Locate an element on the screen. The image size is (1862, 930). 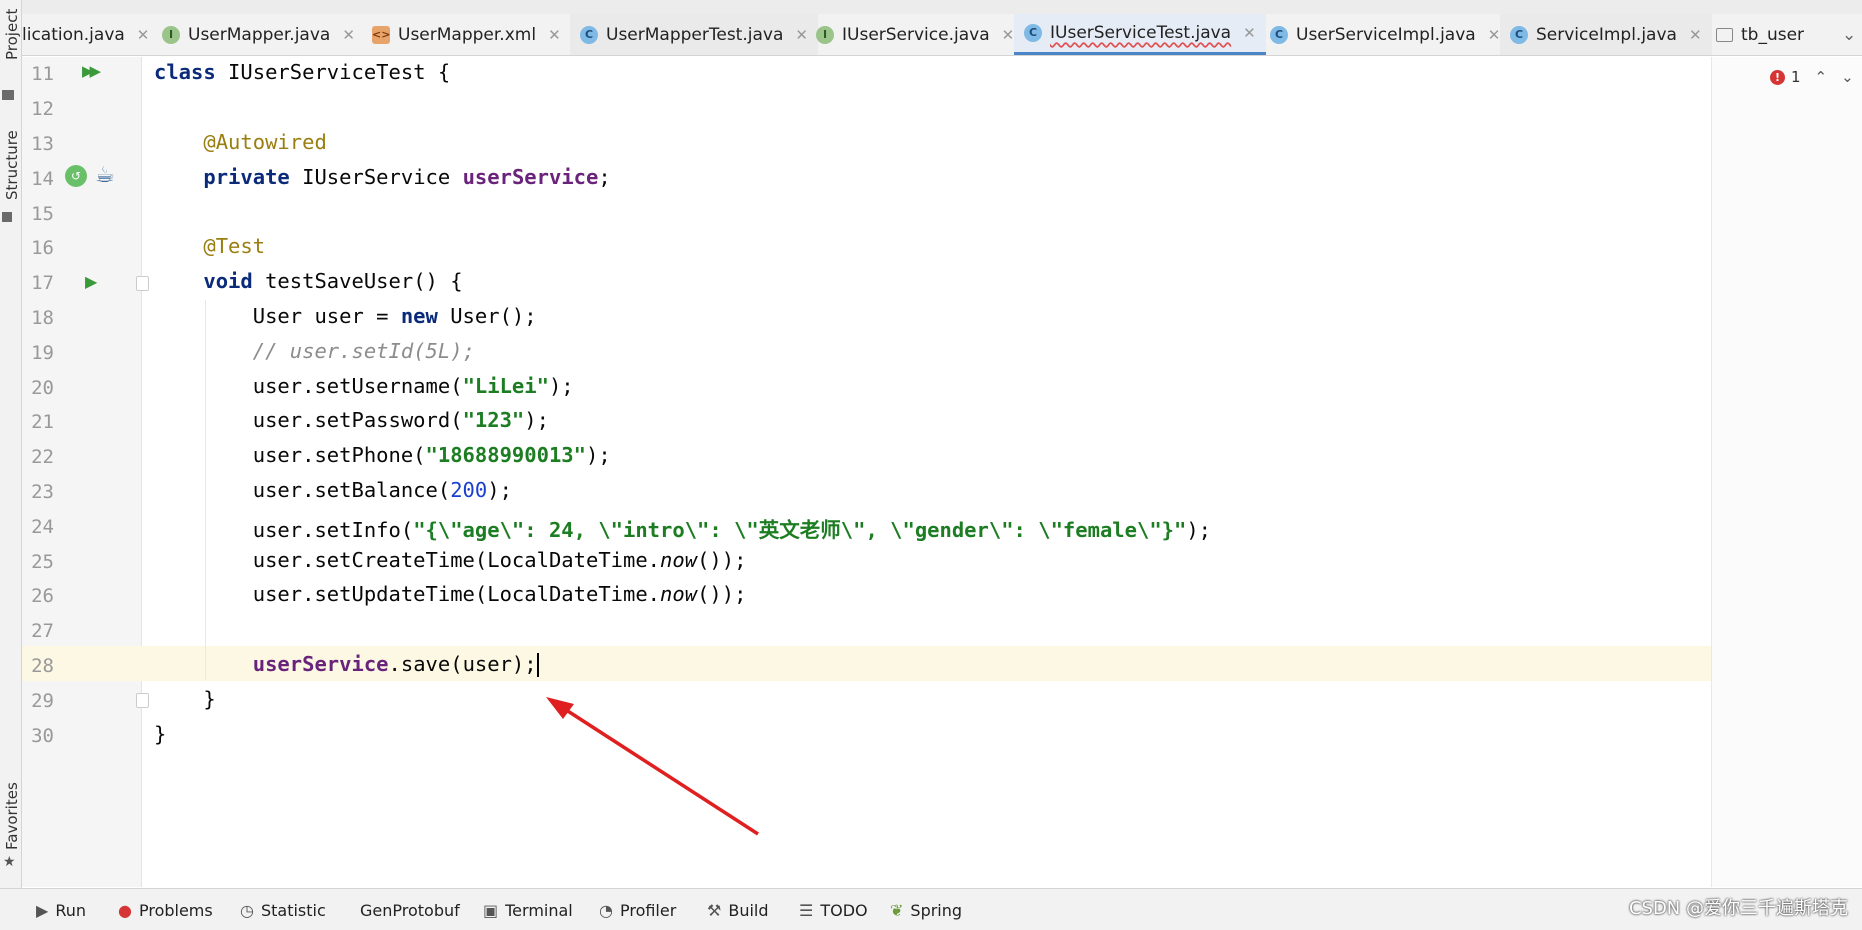
statistic-tool-button: ◷ Statistic is located at coordinates (283, 909).